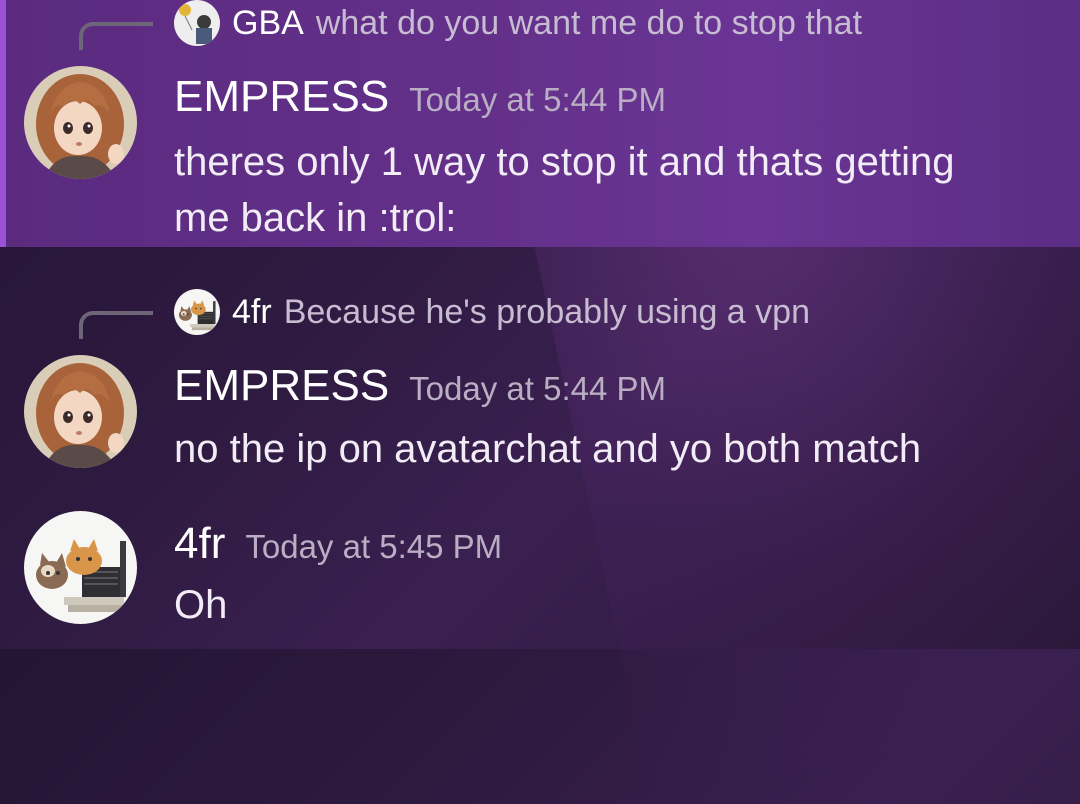  Describe the element at coordinates (197, 23) in the screenshot. I see `boy-with-balloon-avatar-icon` at that location.